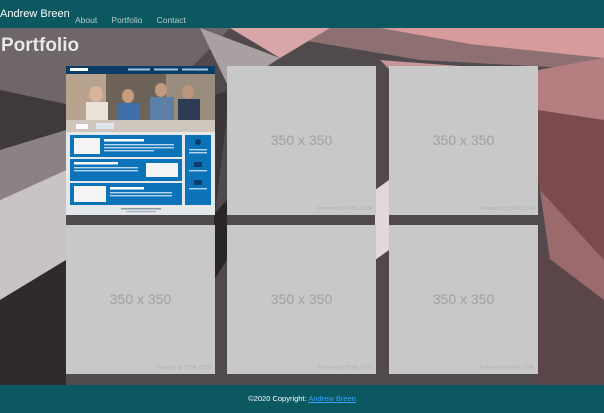 This screenshot has width=604, height=413. I want to click on nav-link-about: About, so click(86, 20).